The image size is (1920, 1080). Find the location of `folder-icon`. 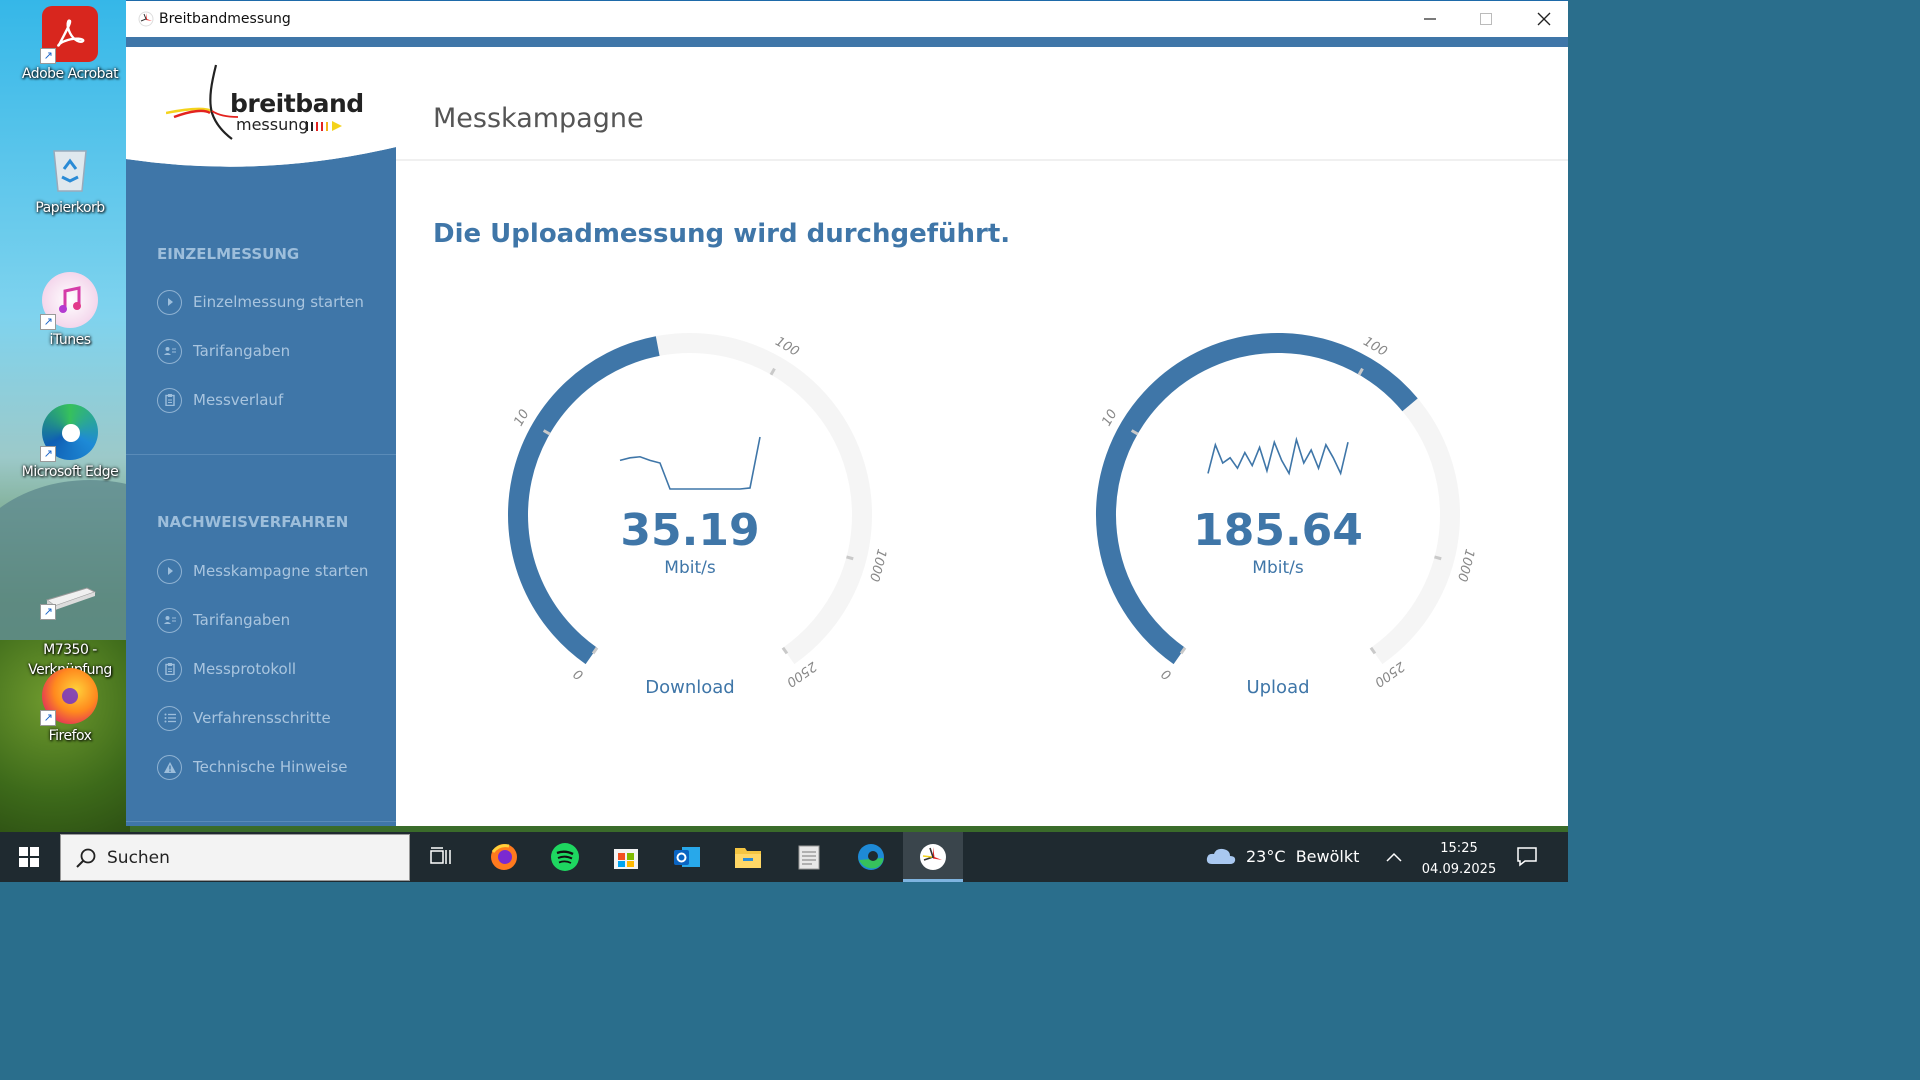

folder-icon is located at coordinates (748, 858).